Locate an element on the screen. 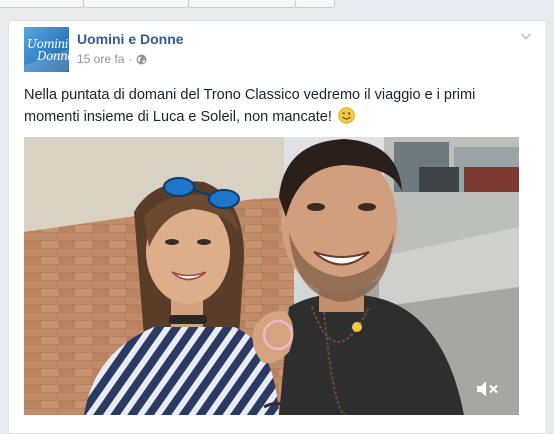  page-avatar: Uomini Donne is located at coordinates (46, 49).